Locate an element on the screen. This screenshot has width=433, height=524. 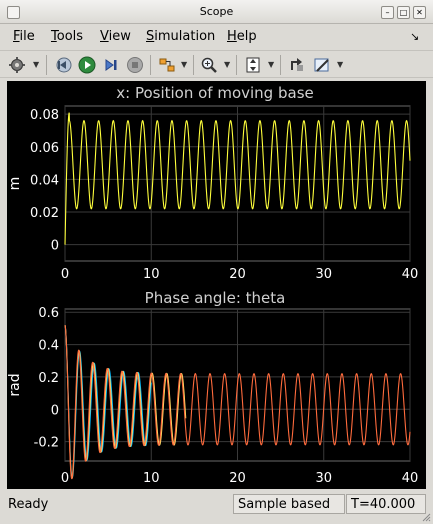
plot-title: Phase angle: theta is located at coordinates (215, 298).